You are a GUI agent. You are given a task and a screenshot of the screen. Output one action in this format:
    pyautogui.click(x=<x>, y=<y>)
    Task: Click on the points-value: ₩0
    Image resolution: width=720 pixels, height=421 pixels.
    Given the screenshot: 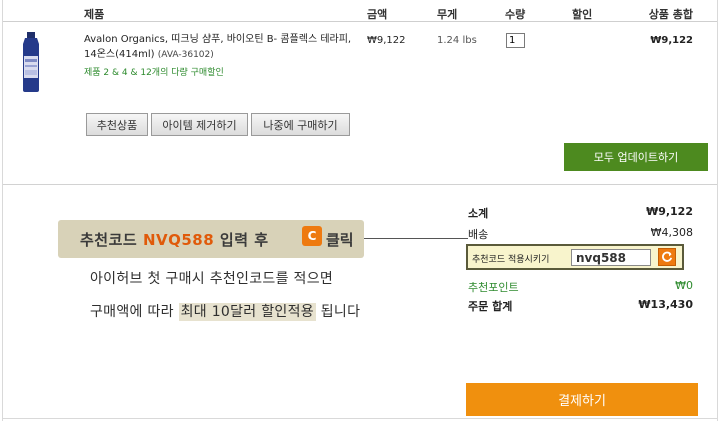 What is the action you would take?
    pyautogui.click(x=684, y=285)
    